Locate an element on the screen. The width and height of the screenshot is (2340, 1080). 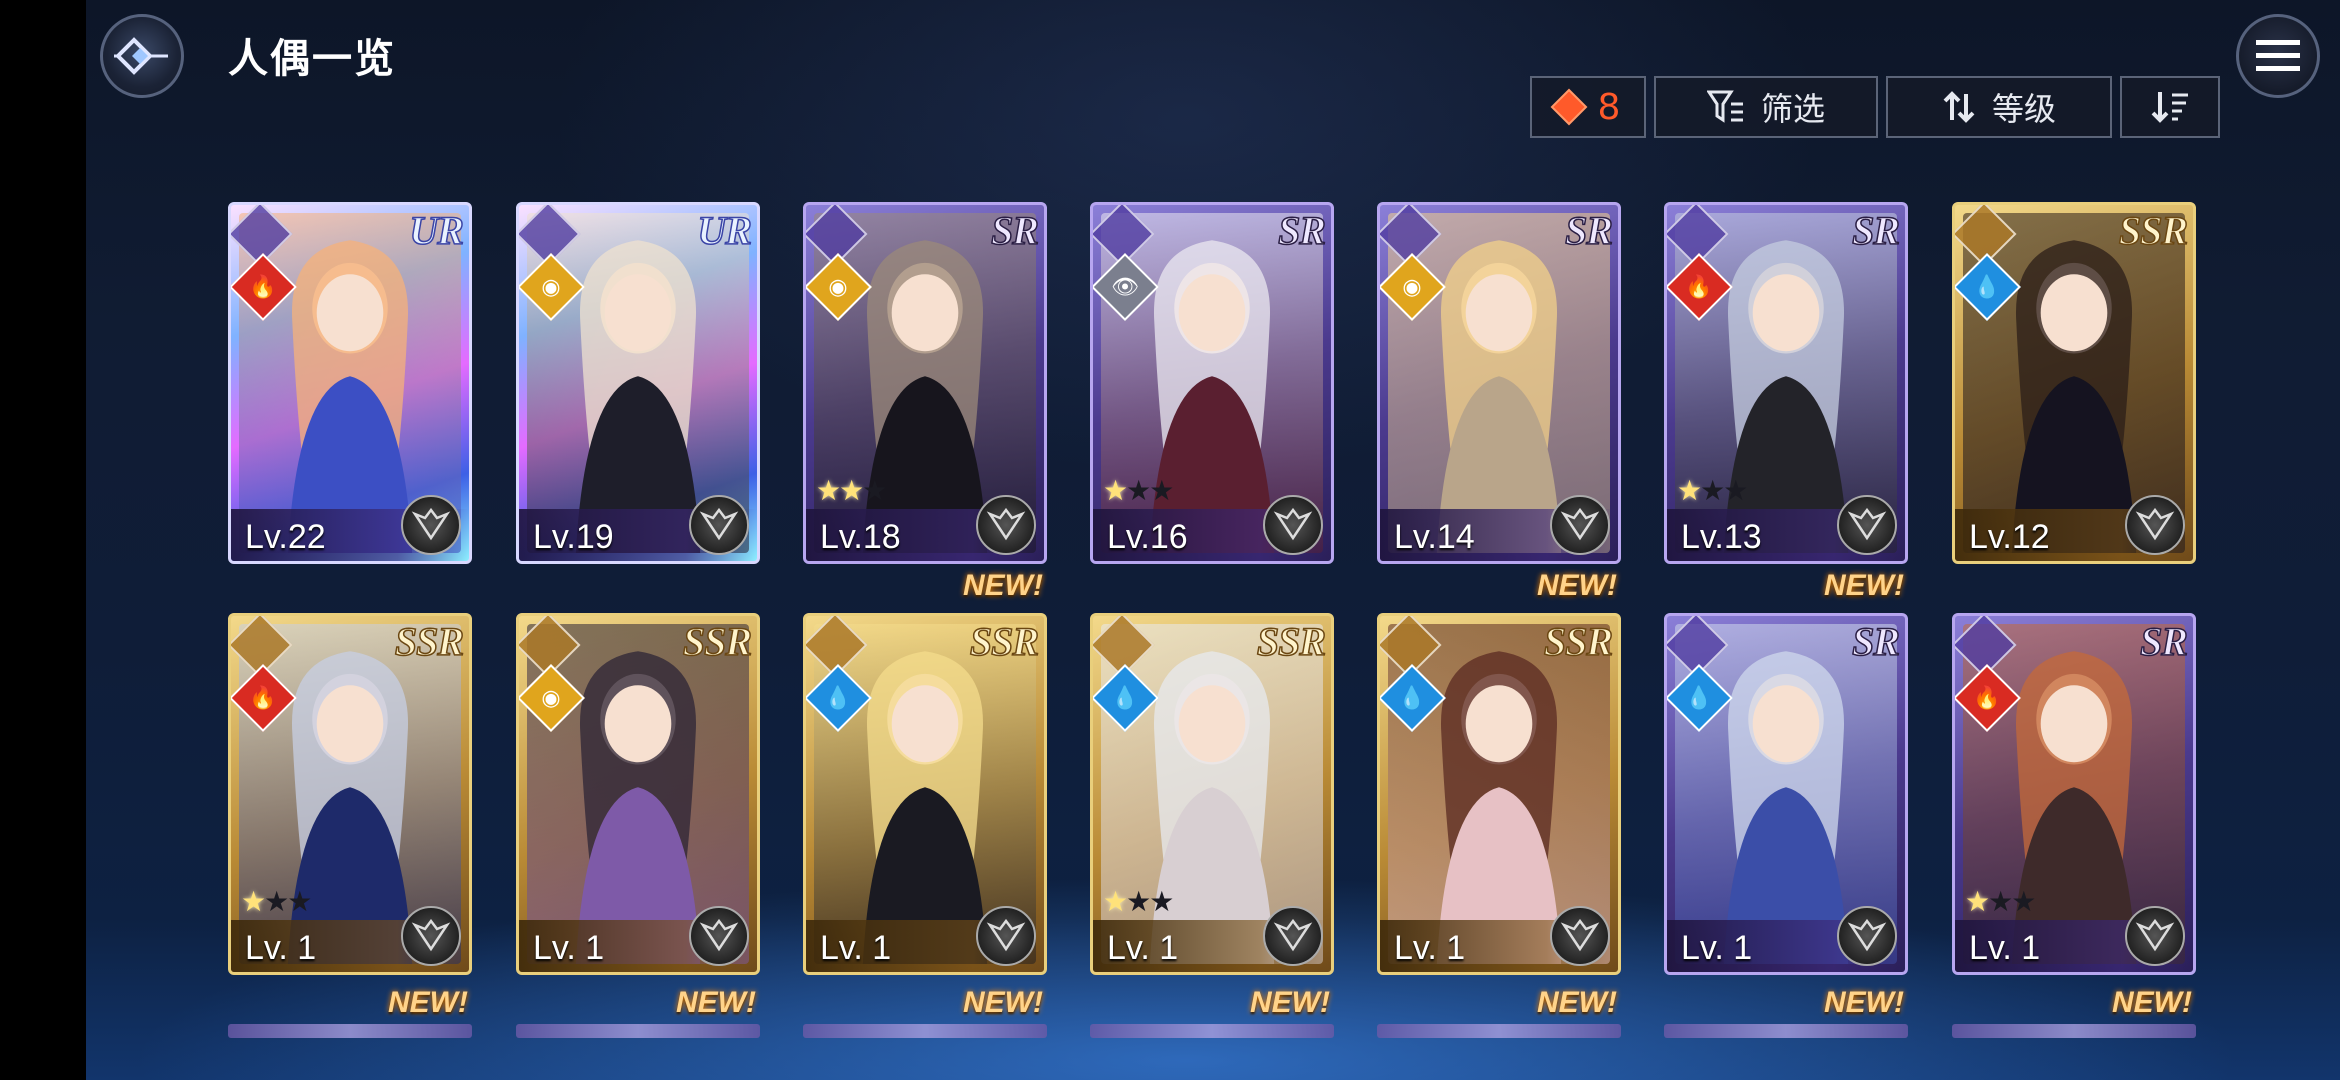
sort-label: 等级 is located at coordinates (2023, 109).